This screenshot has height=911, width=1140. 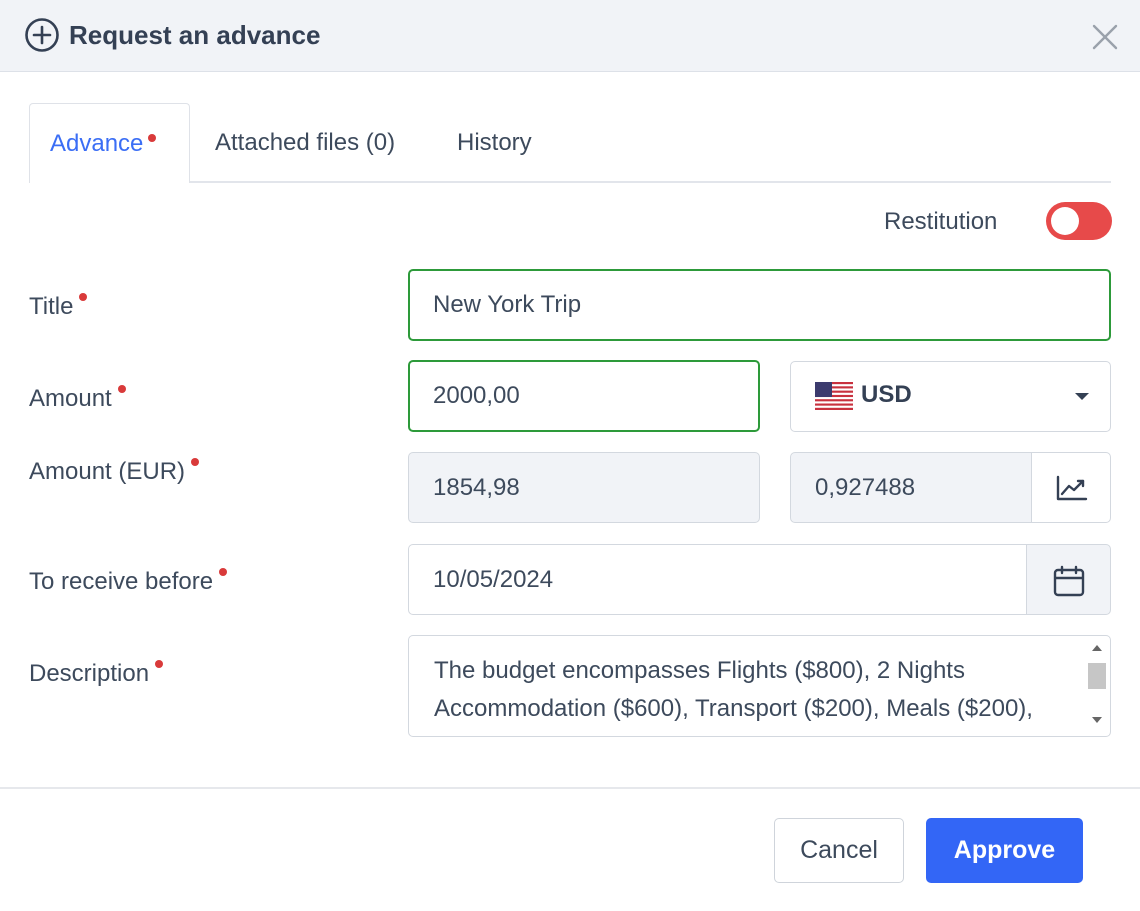 I want to click on tab-history-label: History, so click(x=494, y=142).